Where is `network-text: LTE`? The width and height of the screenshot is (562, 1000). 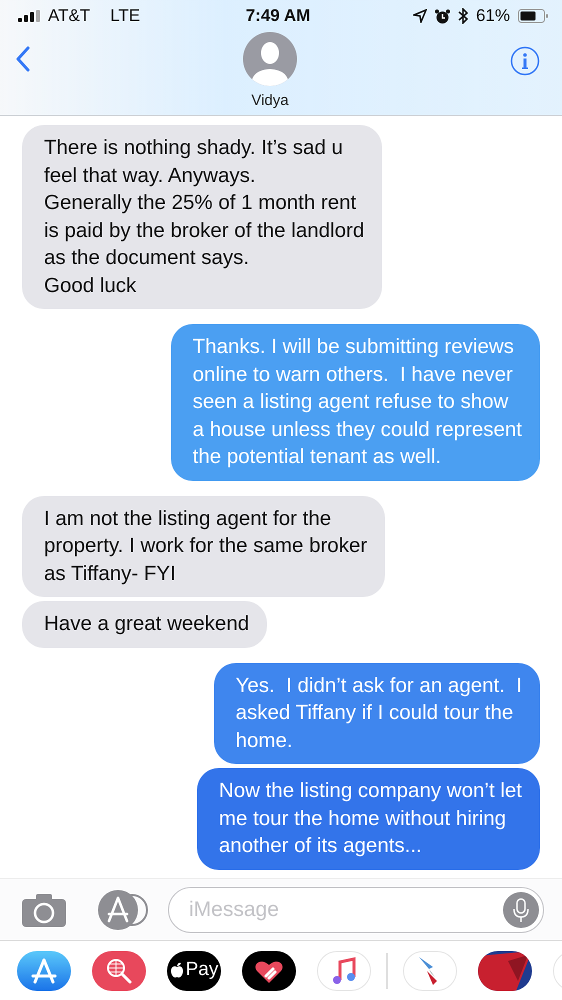
network-text: LTE is located at coordinates (125, 16).